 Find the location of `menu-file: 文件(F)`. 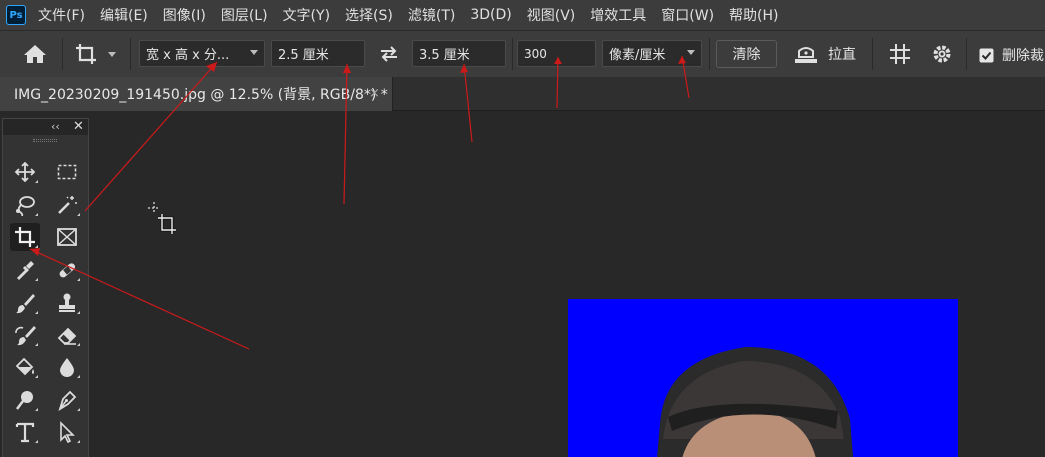

menu-file: 文件(F) is located at coordinates (61, 15).